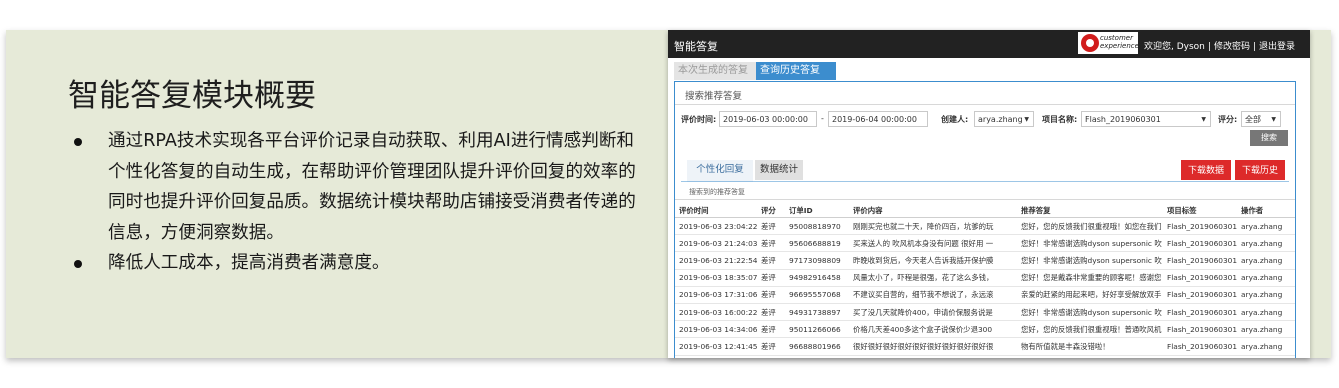  Describe the element at coordinates (817, 346) in the screenshot. I see `table-cell: 96688801966` at that location.